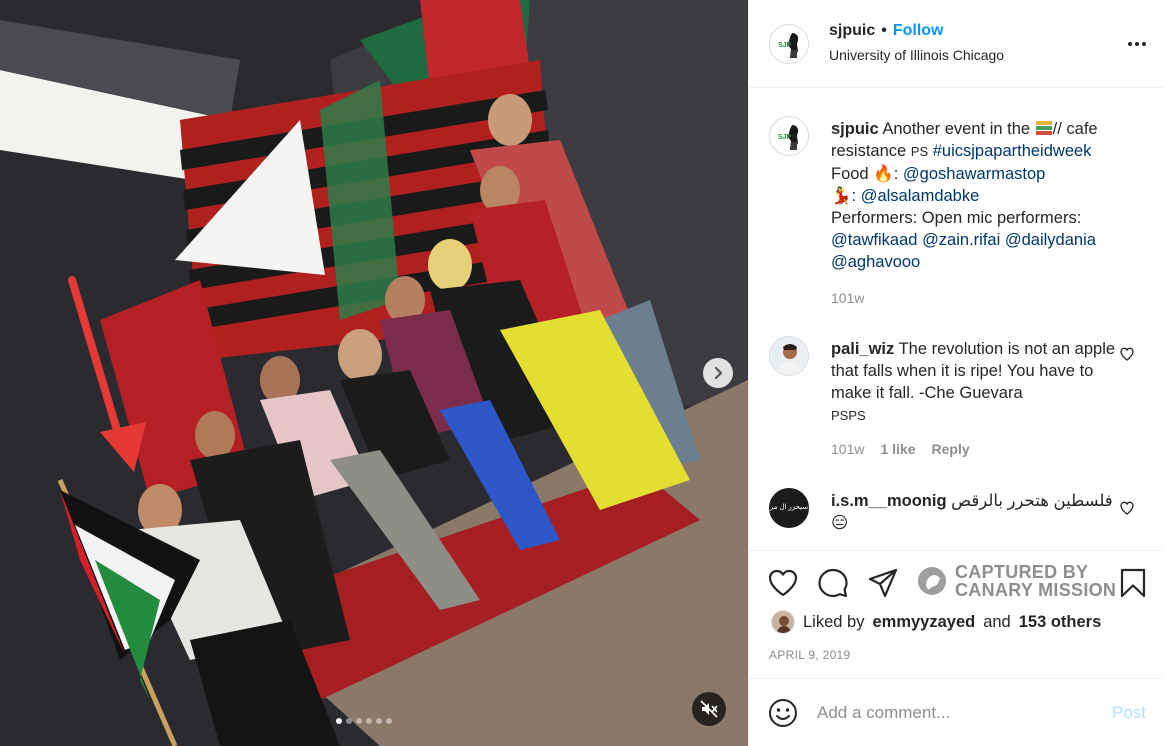 The width and height of the screenshot is (1164, 746). What do you see at coordinates (1012, 151) in the screenshot?
I see `caption-hashtag: #uicsjpapartheidweek` at bounding box center [1012, 151].